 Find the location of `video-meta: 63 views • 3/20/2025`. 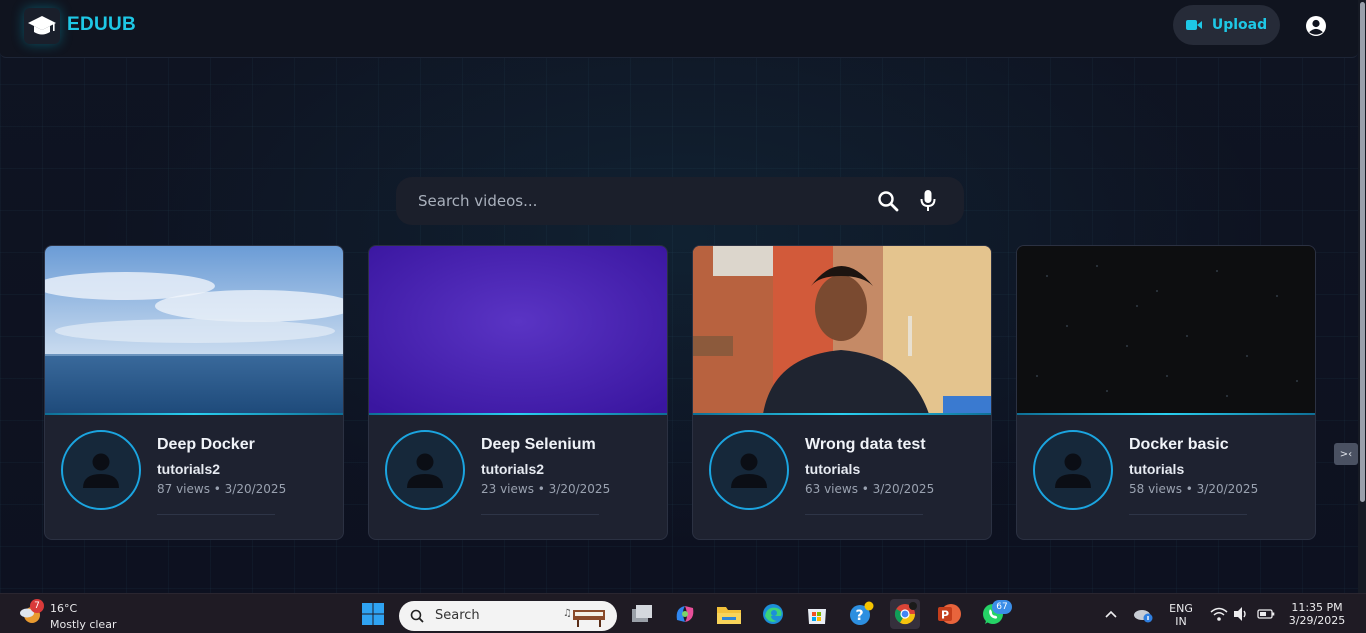

video-meta: 63 views • 3/20/2025 is located at coordinates (870, 489).